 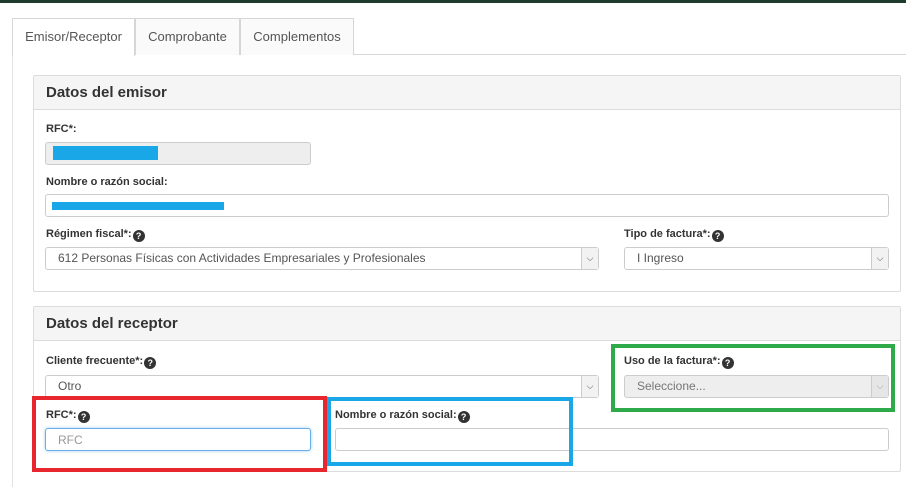 What do you see at coordinates (70, 386) in the screenshot?
I see `receptor-cliente-value: Otro` at bounding box center [70, 386].